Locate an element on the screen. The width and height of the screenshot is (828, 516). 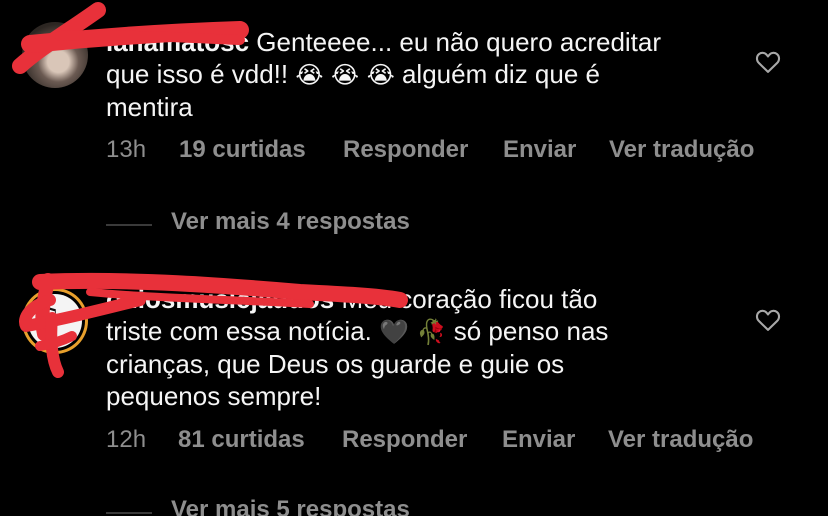
likes-count: 19 curtidas is located at coordinates (242, 150).